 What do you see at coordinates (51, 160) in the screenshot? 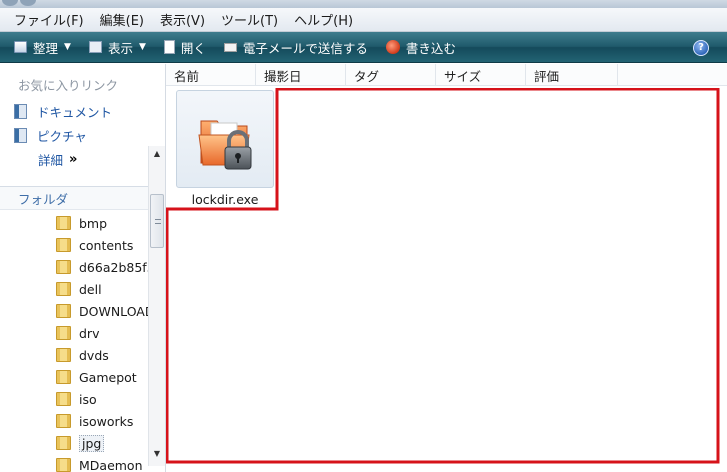
I see `more-label: 詳細` at bounding box center [51, 160].